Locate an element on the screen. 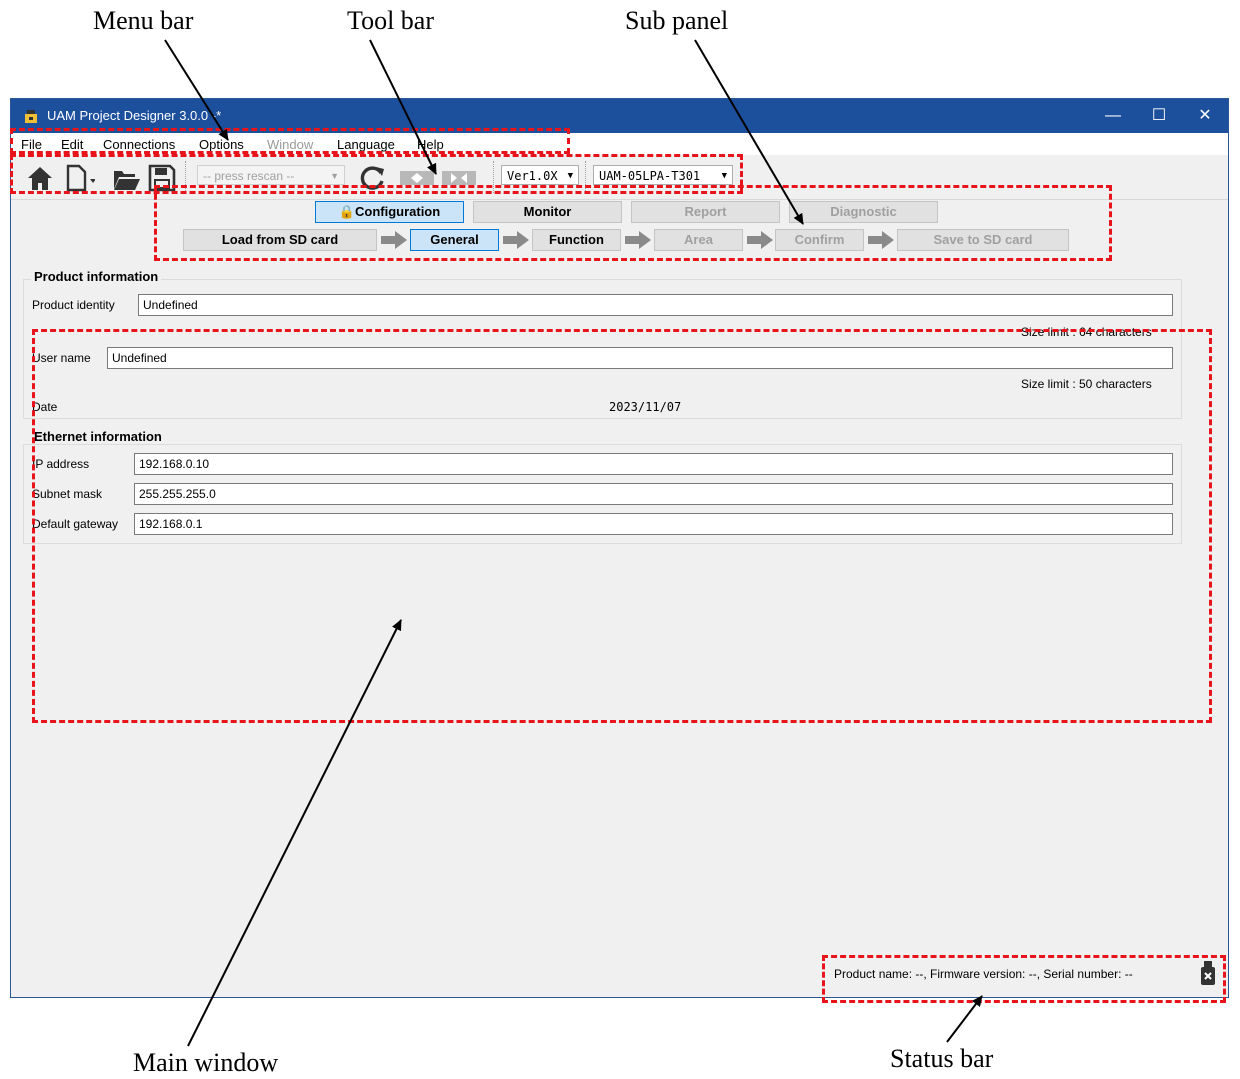 This screenshot has width=1240, height=1079. menu-bar-pointer is located at coordinates (196, 90).